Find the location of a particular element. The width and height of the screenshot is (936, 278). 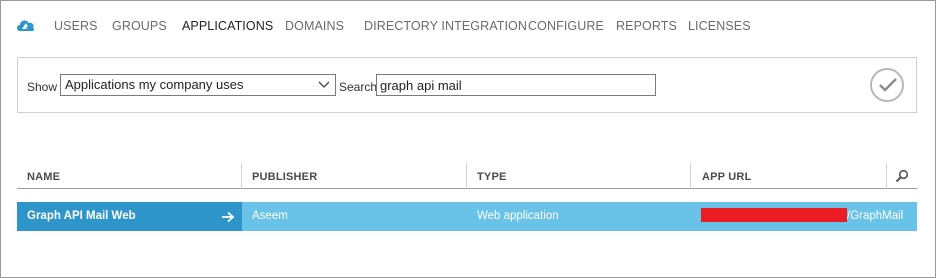

show-label: Show is located at coordinates (42, 87).